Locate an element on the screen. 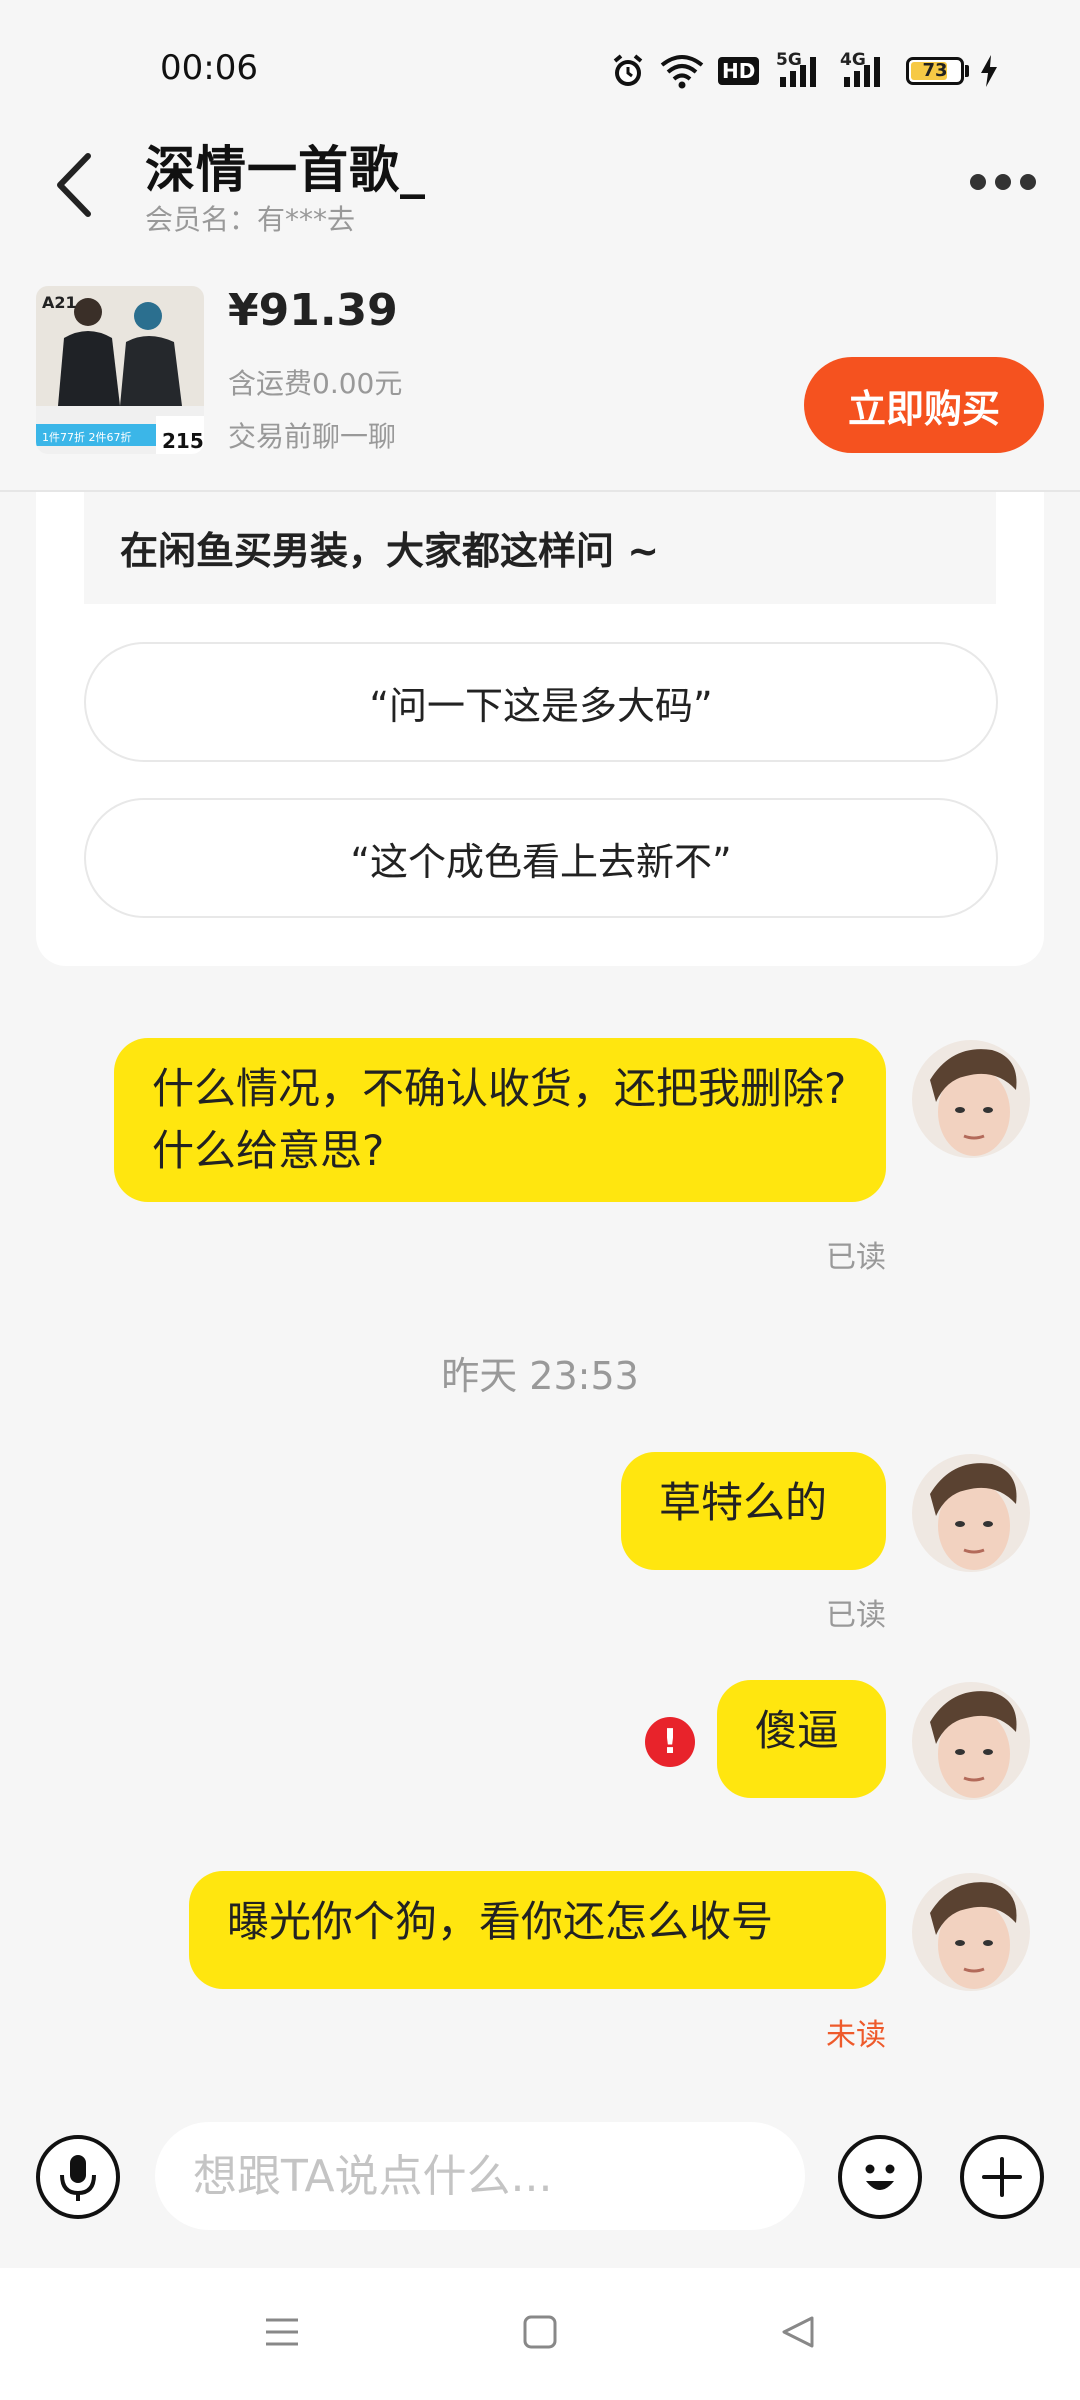  emoji-button is located at coordinates (880, 2177).